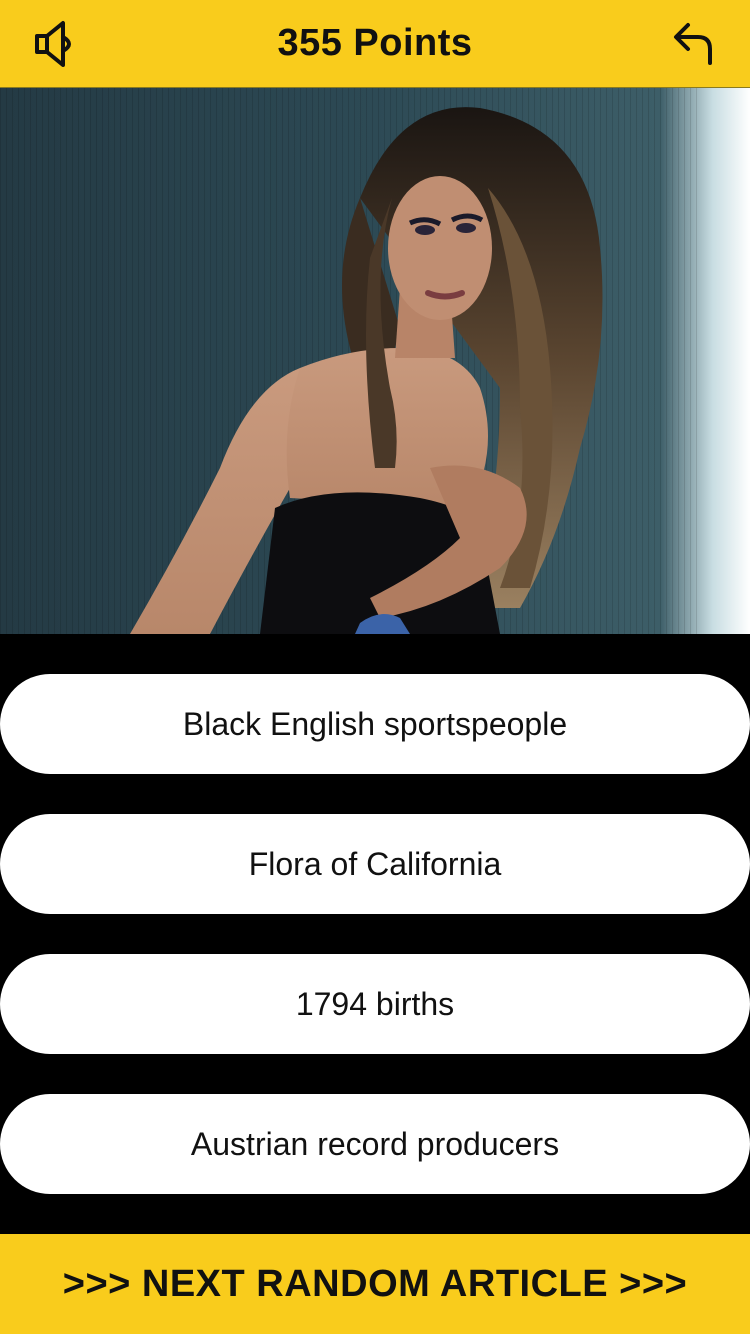 Image resolution: width=750 pixels, height=1334 pixels. What do you see at coordinates (375, 1144) in the screenshot?
I see `answer-button-4: Austrian record producers` at bounding box center [375, 1144].